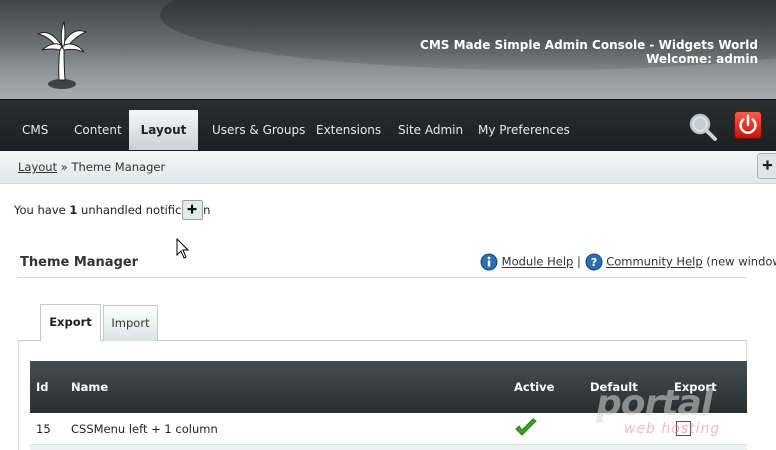 This screenshot has width=776, height=450. What do you see at coordinates (40, 210) in the screenshot?
I see `notification-prefix: You have` at bounding box center [40, 210].